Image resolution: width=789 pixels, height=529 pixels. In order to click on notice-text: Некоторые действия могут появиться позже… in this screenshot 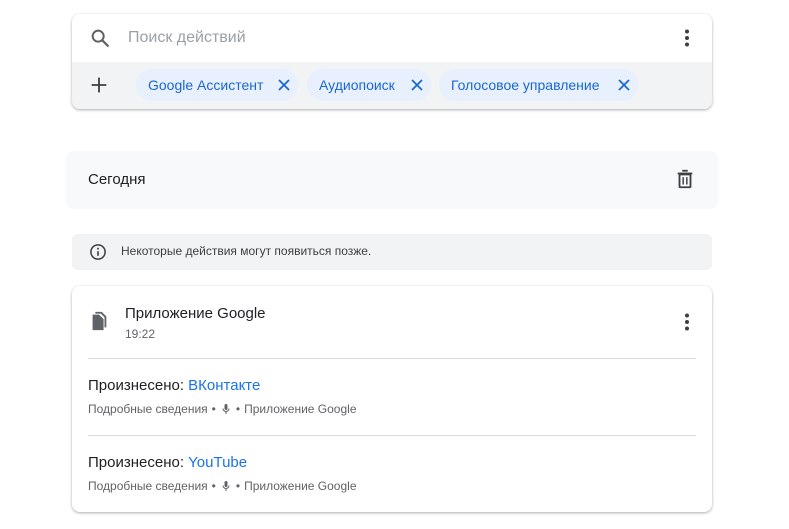, I will do `click(246, 251)`.